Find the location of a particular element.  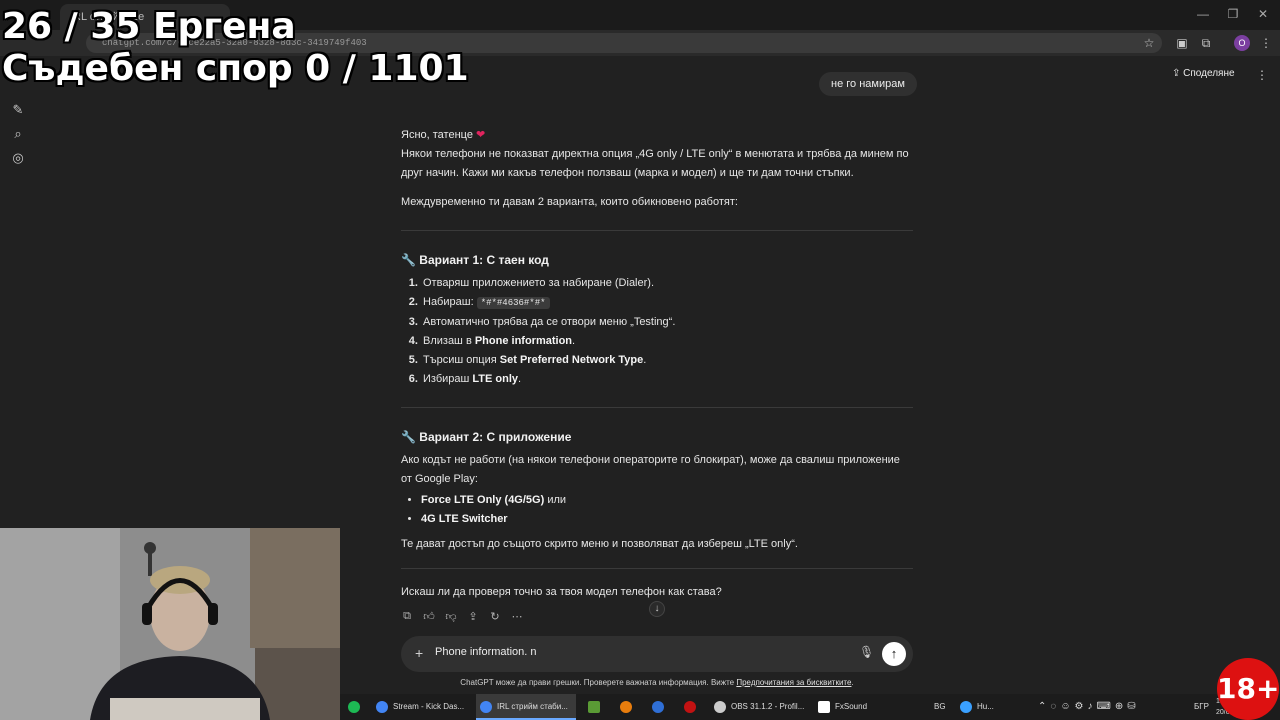

message-actions: ⧉ 👍︎ 👎︎ ⇪ ↻ ⋯ is located at coordinates (462, 617).